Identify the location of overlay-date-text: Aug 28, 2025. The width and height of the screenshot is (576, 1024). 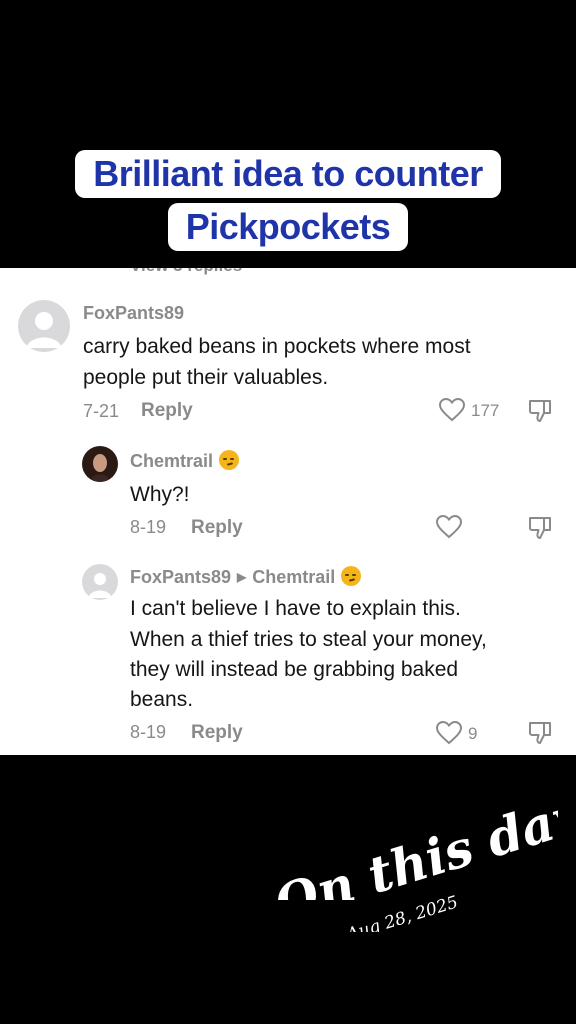
(401, 912).